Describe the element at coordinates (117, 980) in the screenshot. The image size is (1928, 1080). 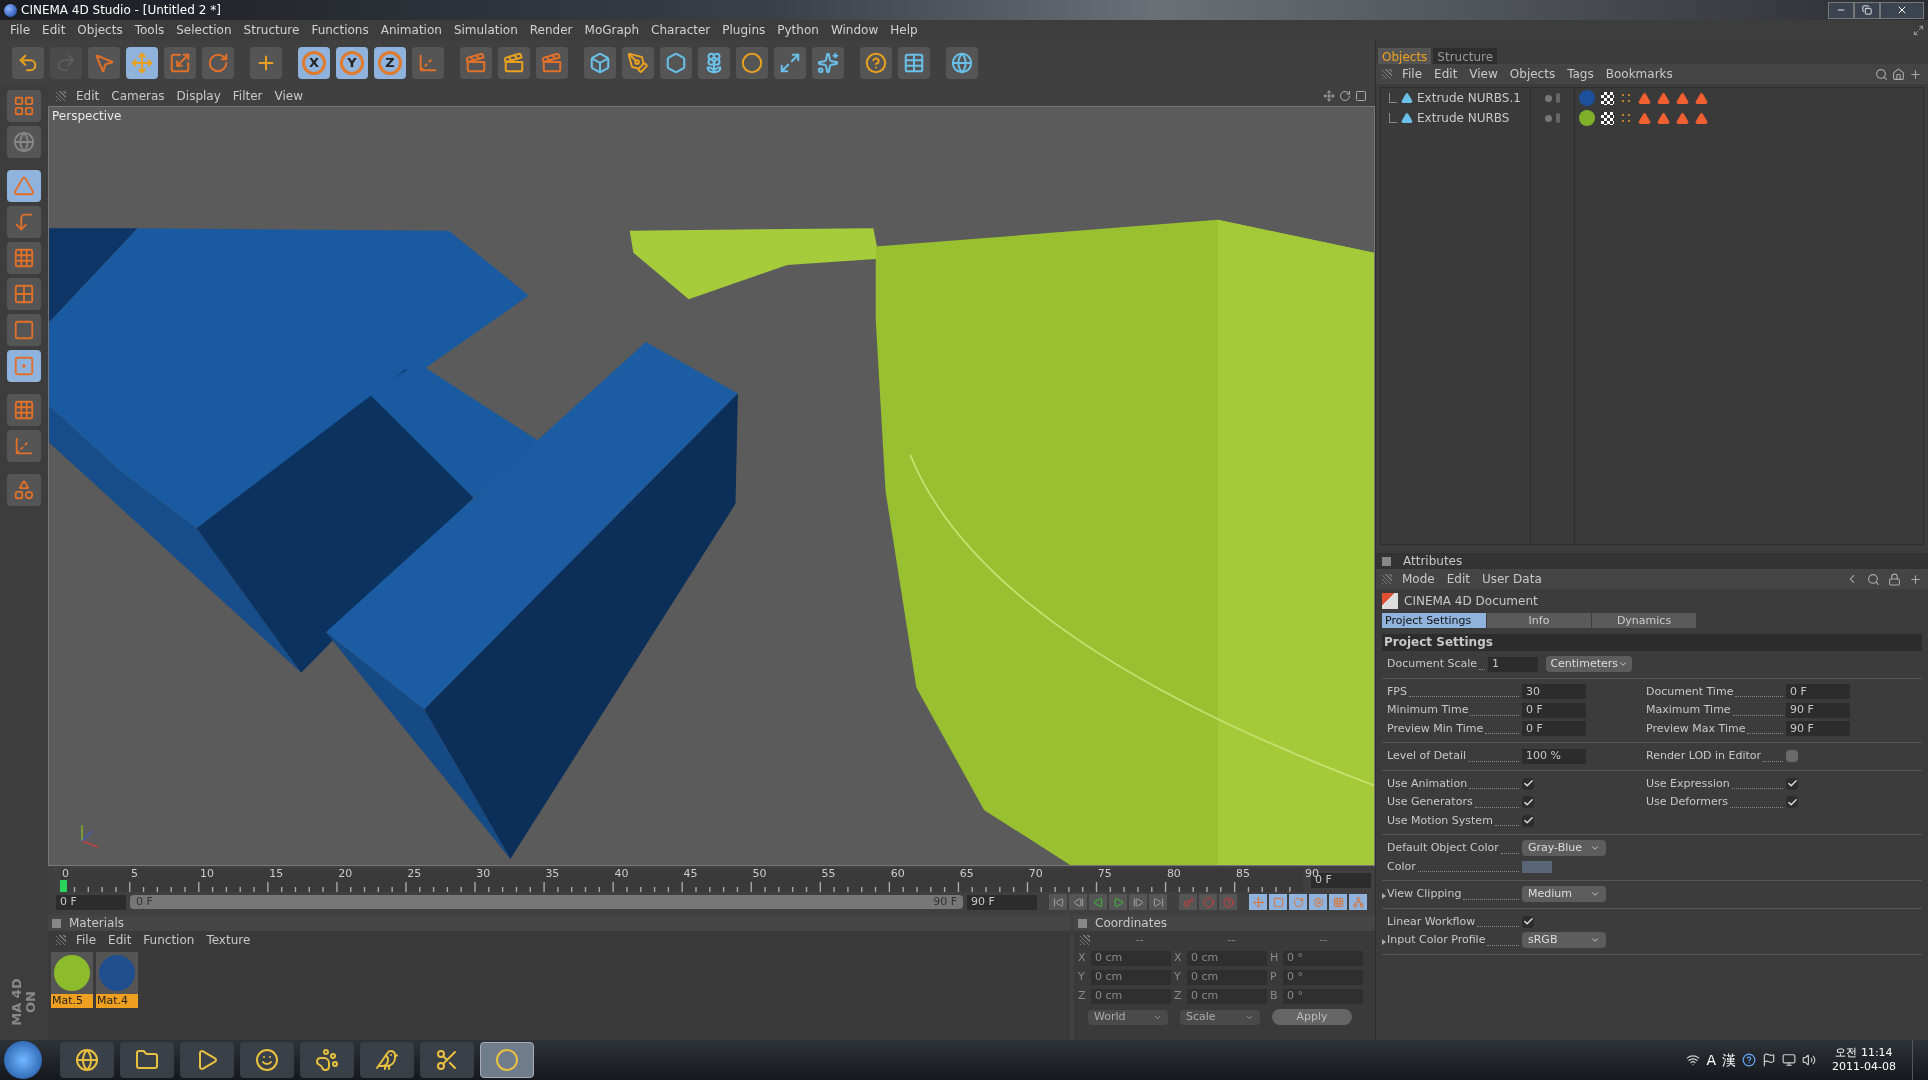
I see `material-thumbnail: Mat.4` at that location.